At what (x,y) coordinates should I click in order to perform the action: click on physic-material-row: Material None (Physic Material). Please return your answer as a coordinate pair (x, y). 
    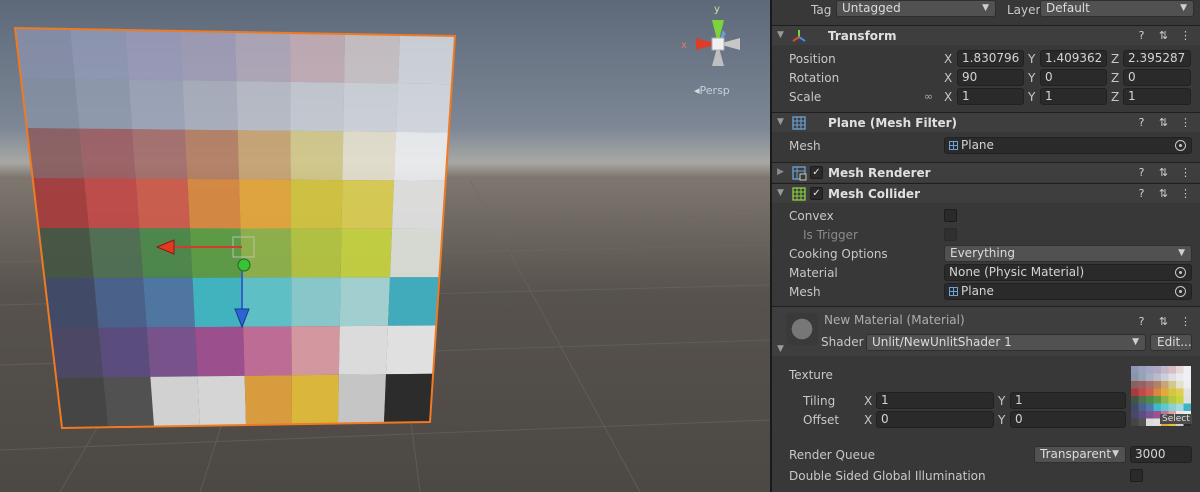
    Looking at the image, I should click on (986, 272).